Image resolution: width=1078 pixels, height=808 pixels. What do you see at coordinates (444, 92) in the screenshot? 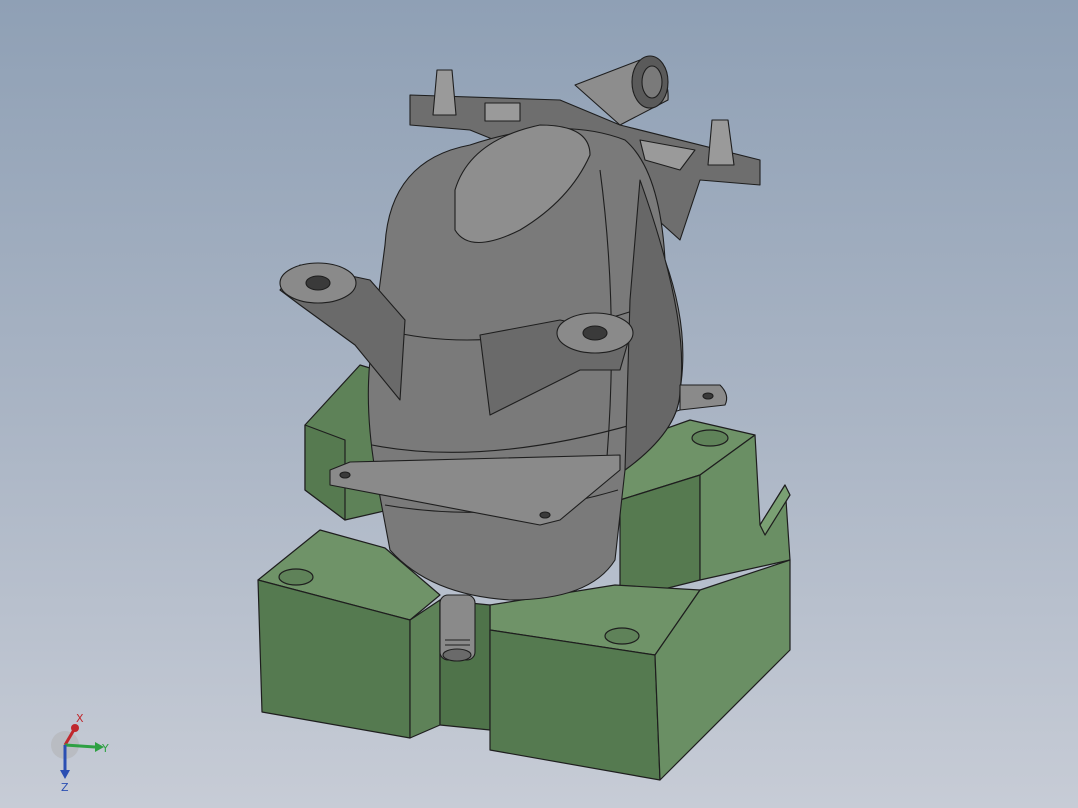
I see `bracket-clip-left` at bounding box center [444, 92].